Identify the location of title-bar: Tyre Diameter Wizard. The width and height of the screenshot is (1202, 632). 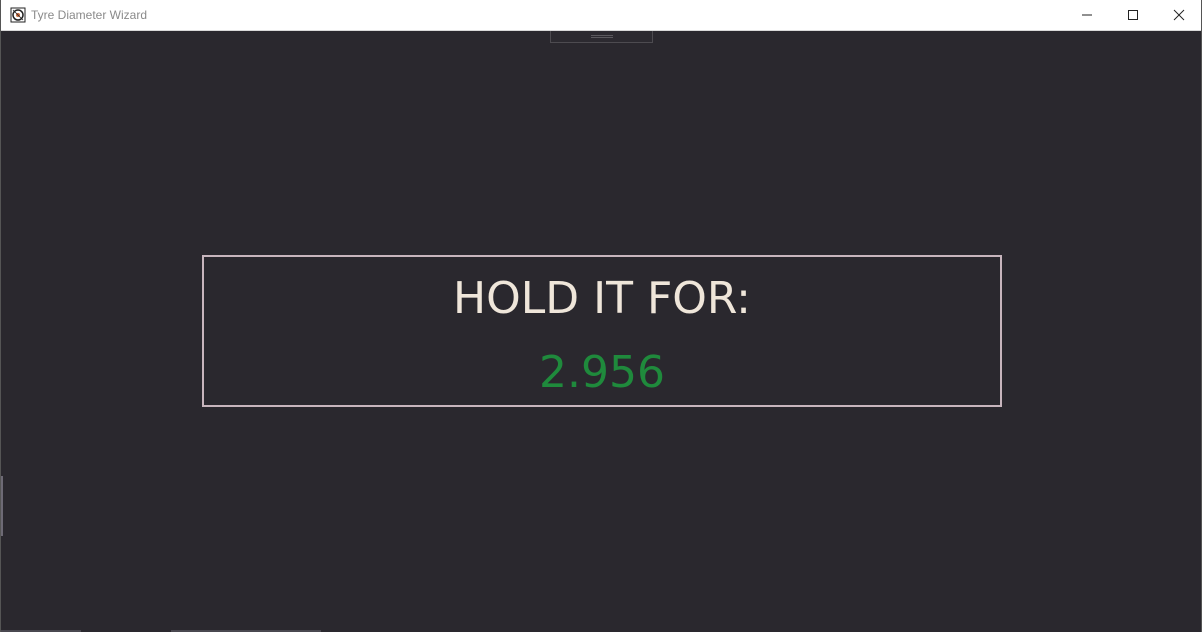
(601, 15).